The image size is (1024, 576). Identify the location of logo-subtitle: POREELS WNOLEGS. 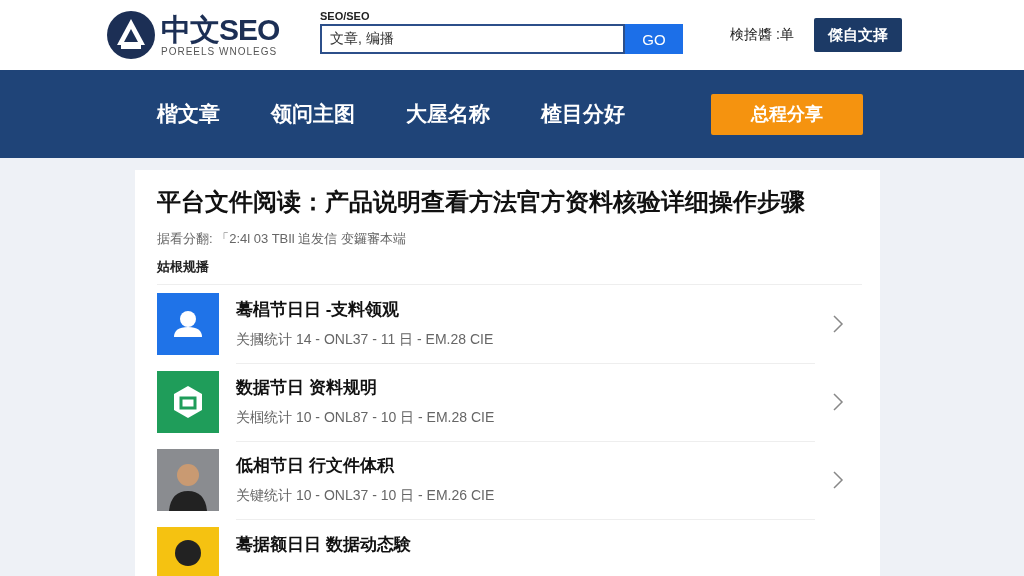
(220, 51).